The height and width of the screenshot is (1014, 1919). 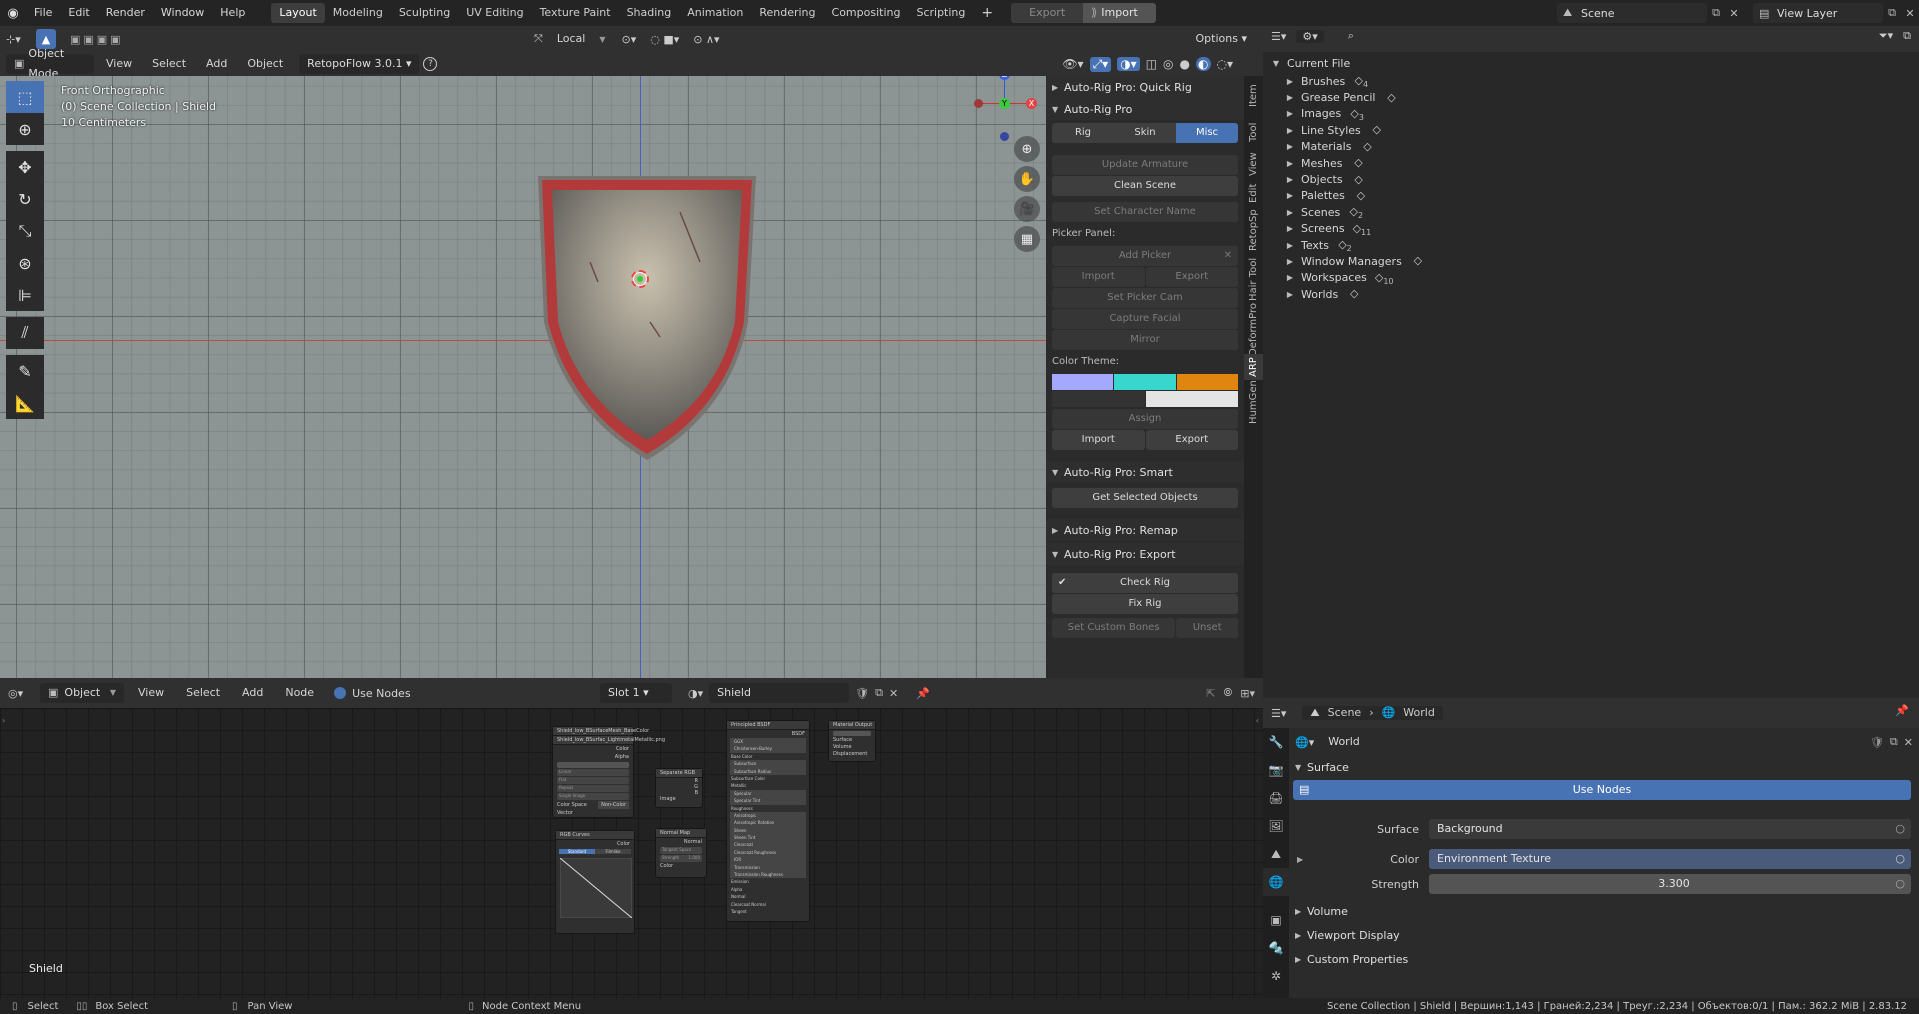 I want to click on fake-user-icon: 🛡, so click(x=862, y=693).